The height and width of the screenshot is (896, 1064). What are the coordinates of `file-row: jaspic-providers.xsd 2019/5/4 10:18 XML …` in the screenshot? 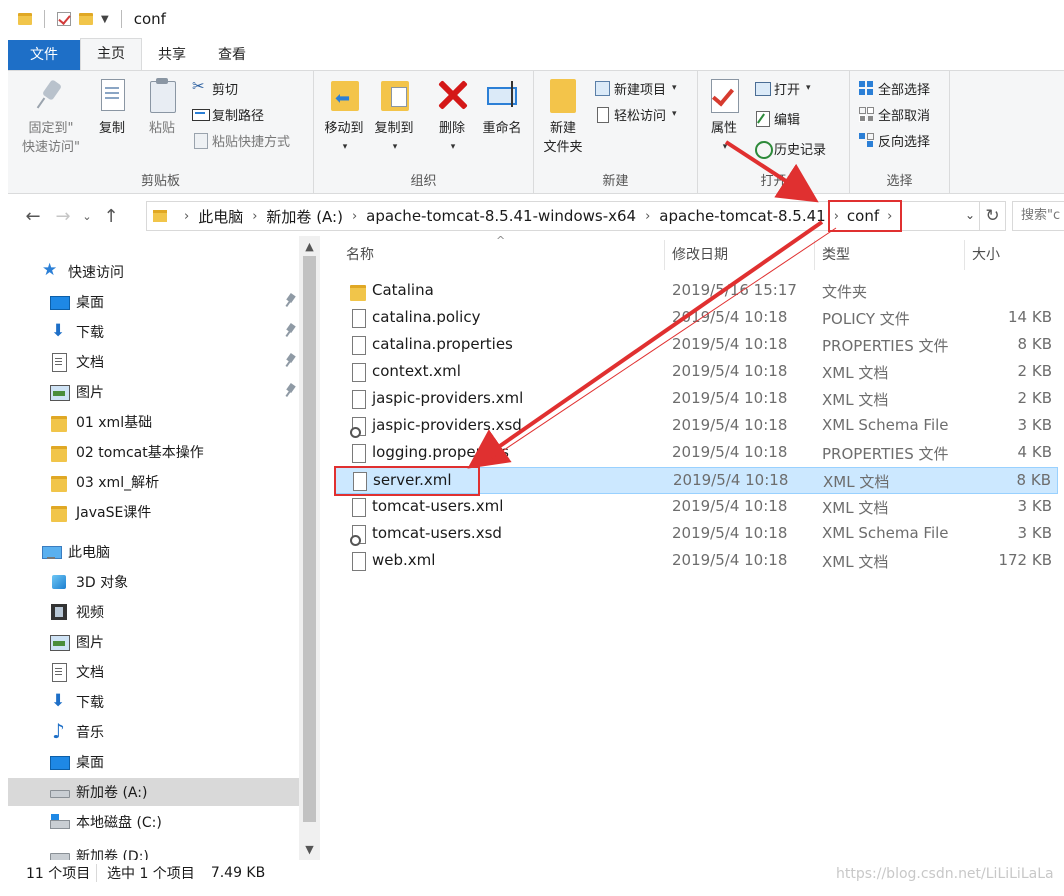 It's located at (696, 426).